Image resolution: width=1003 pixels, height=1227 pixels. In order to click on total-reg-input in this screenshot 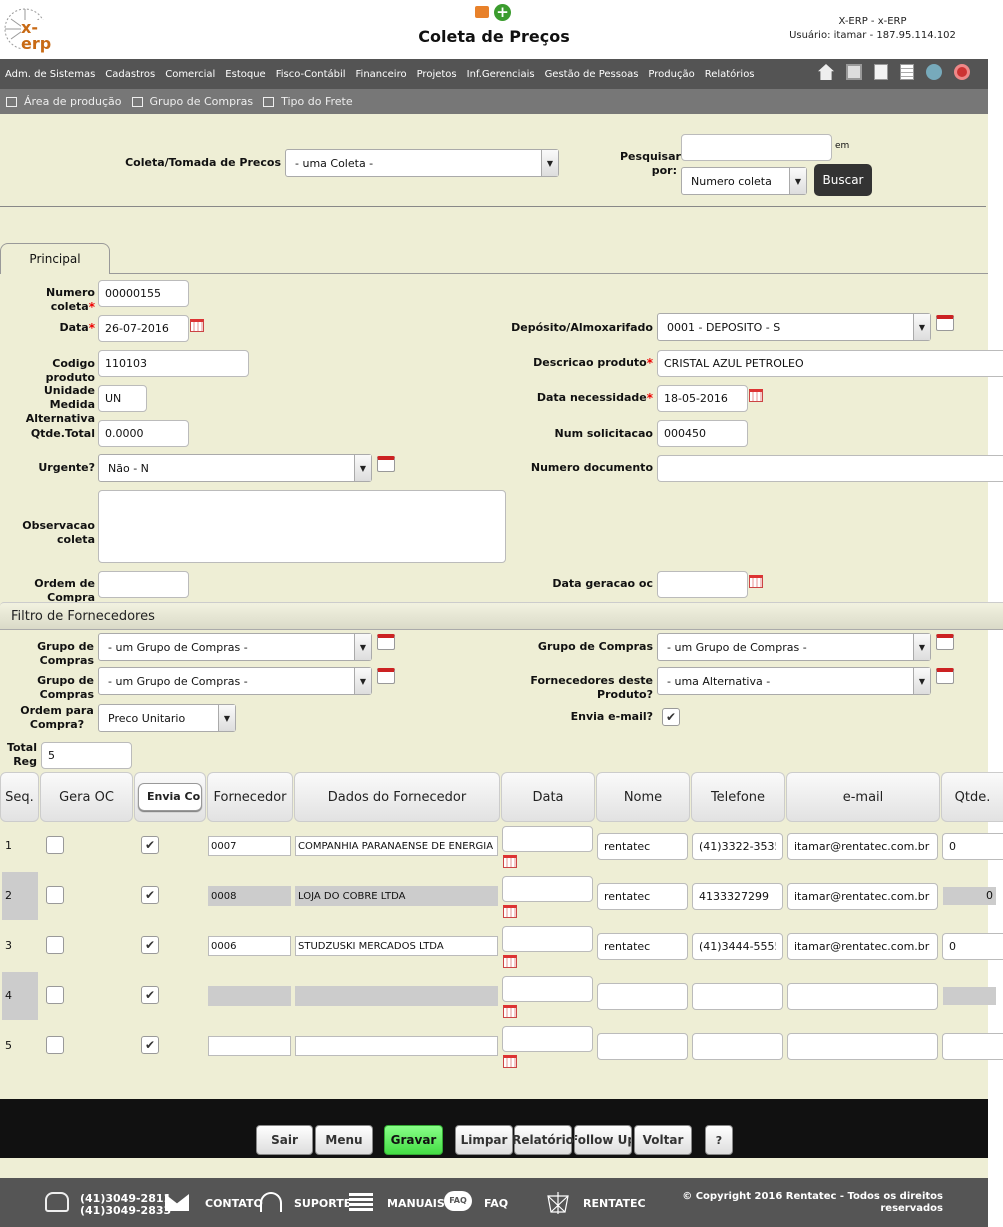, I will do `click(86, 755)`.